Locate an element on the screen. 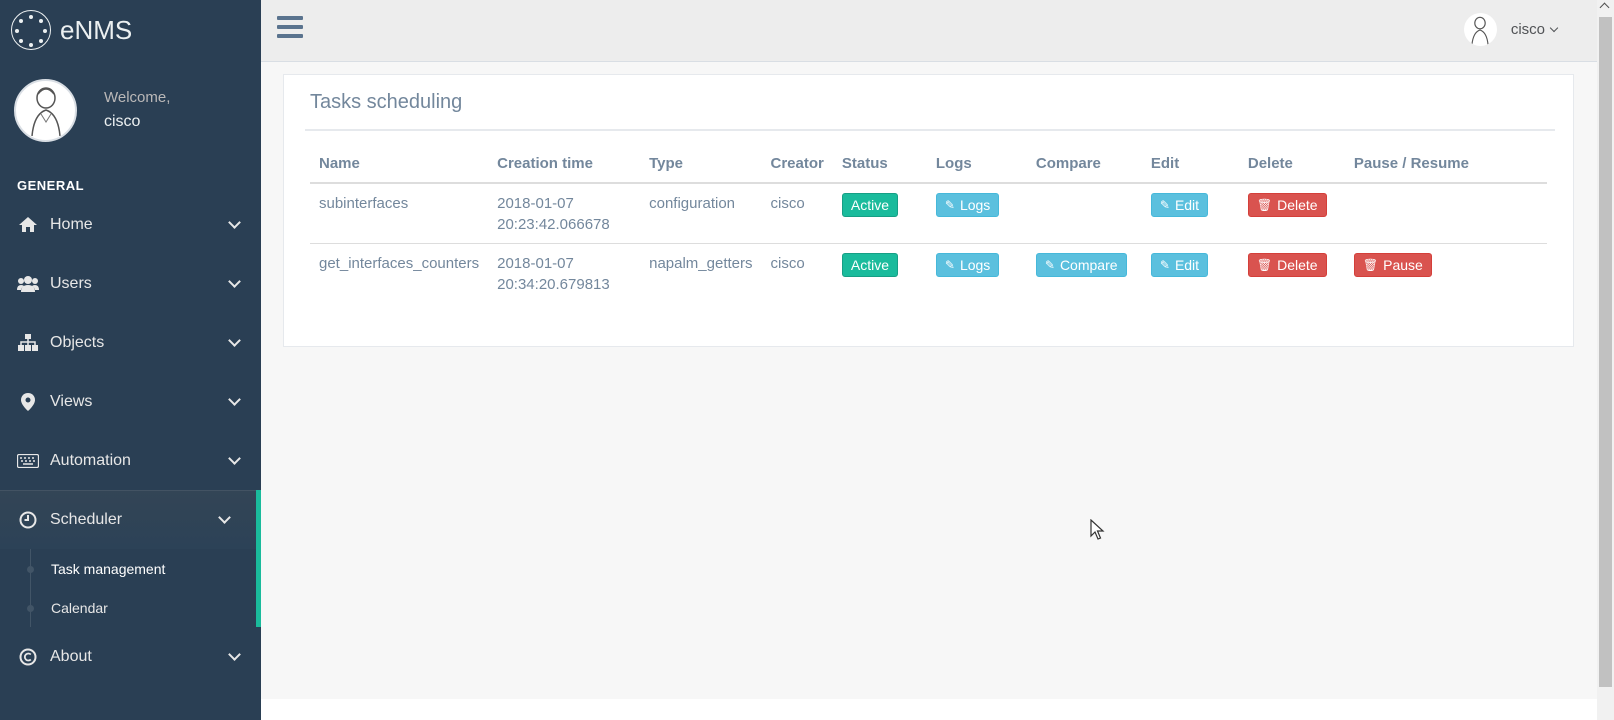  column-header-status: Status is located at coordinates (879, 164).